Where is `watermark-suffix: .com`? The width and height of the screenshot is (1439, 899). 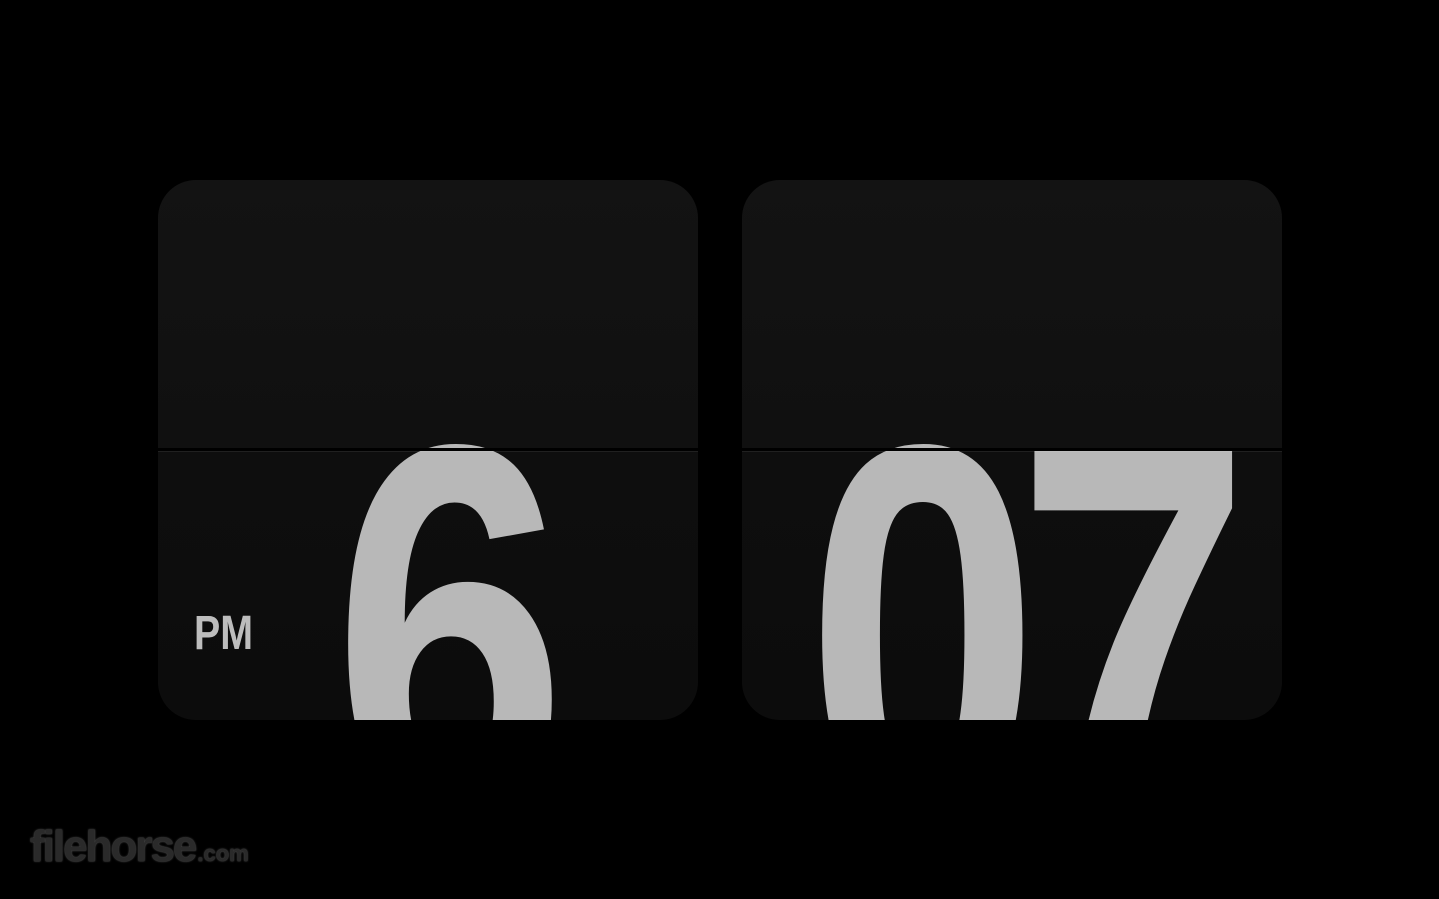
watermark-suffix: .com is located at coordinates (223, 853).